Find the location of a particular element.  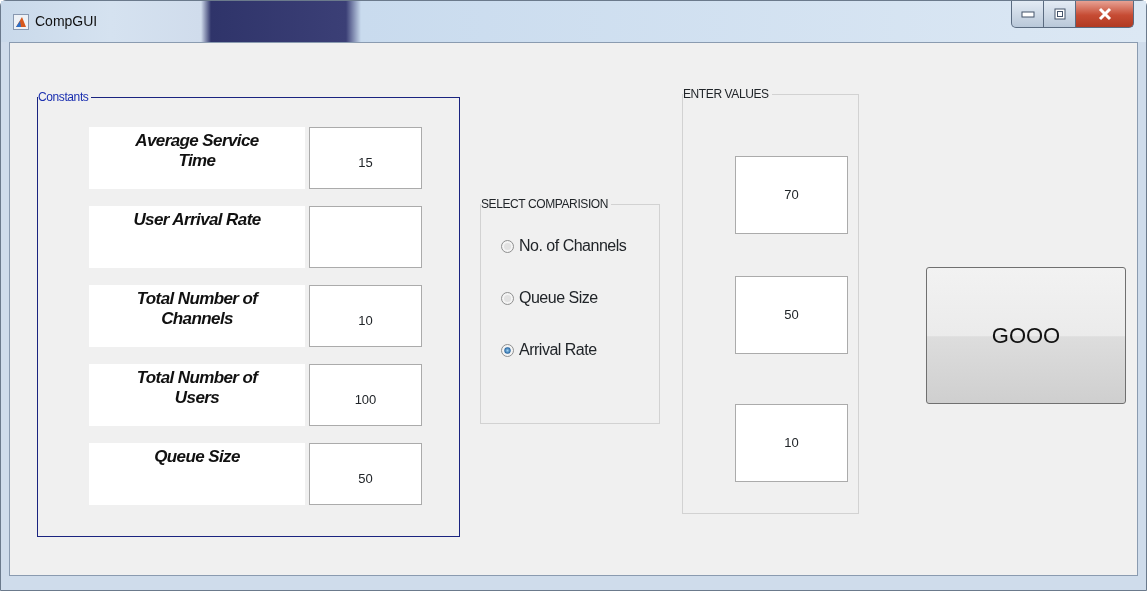

input-field: 15 is located at coordinates (365, 158).